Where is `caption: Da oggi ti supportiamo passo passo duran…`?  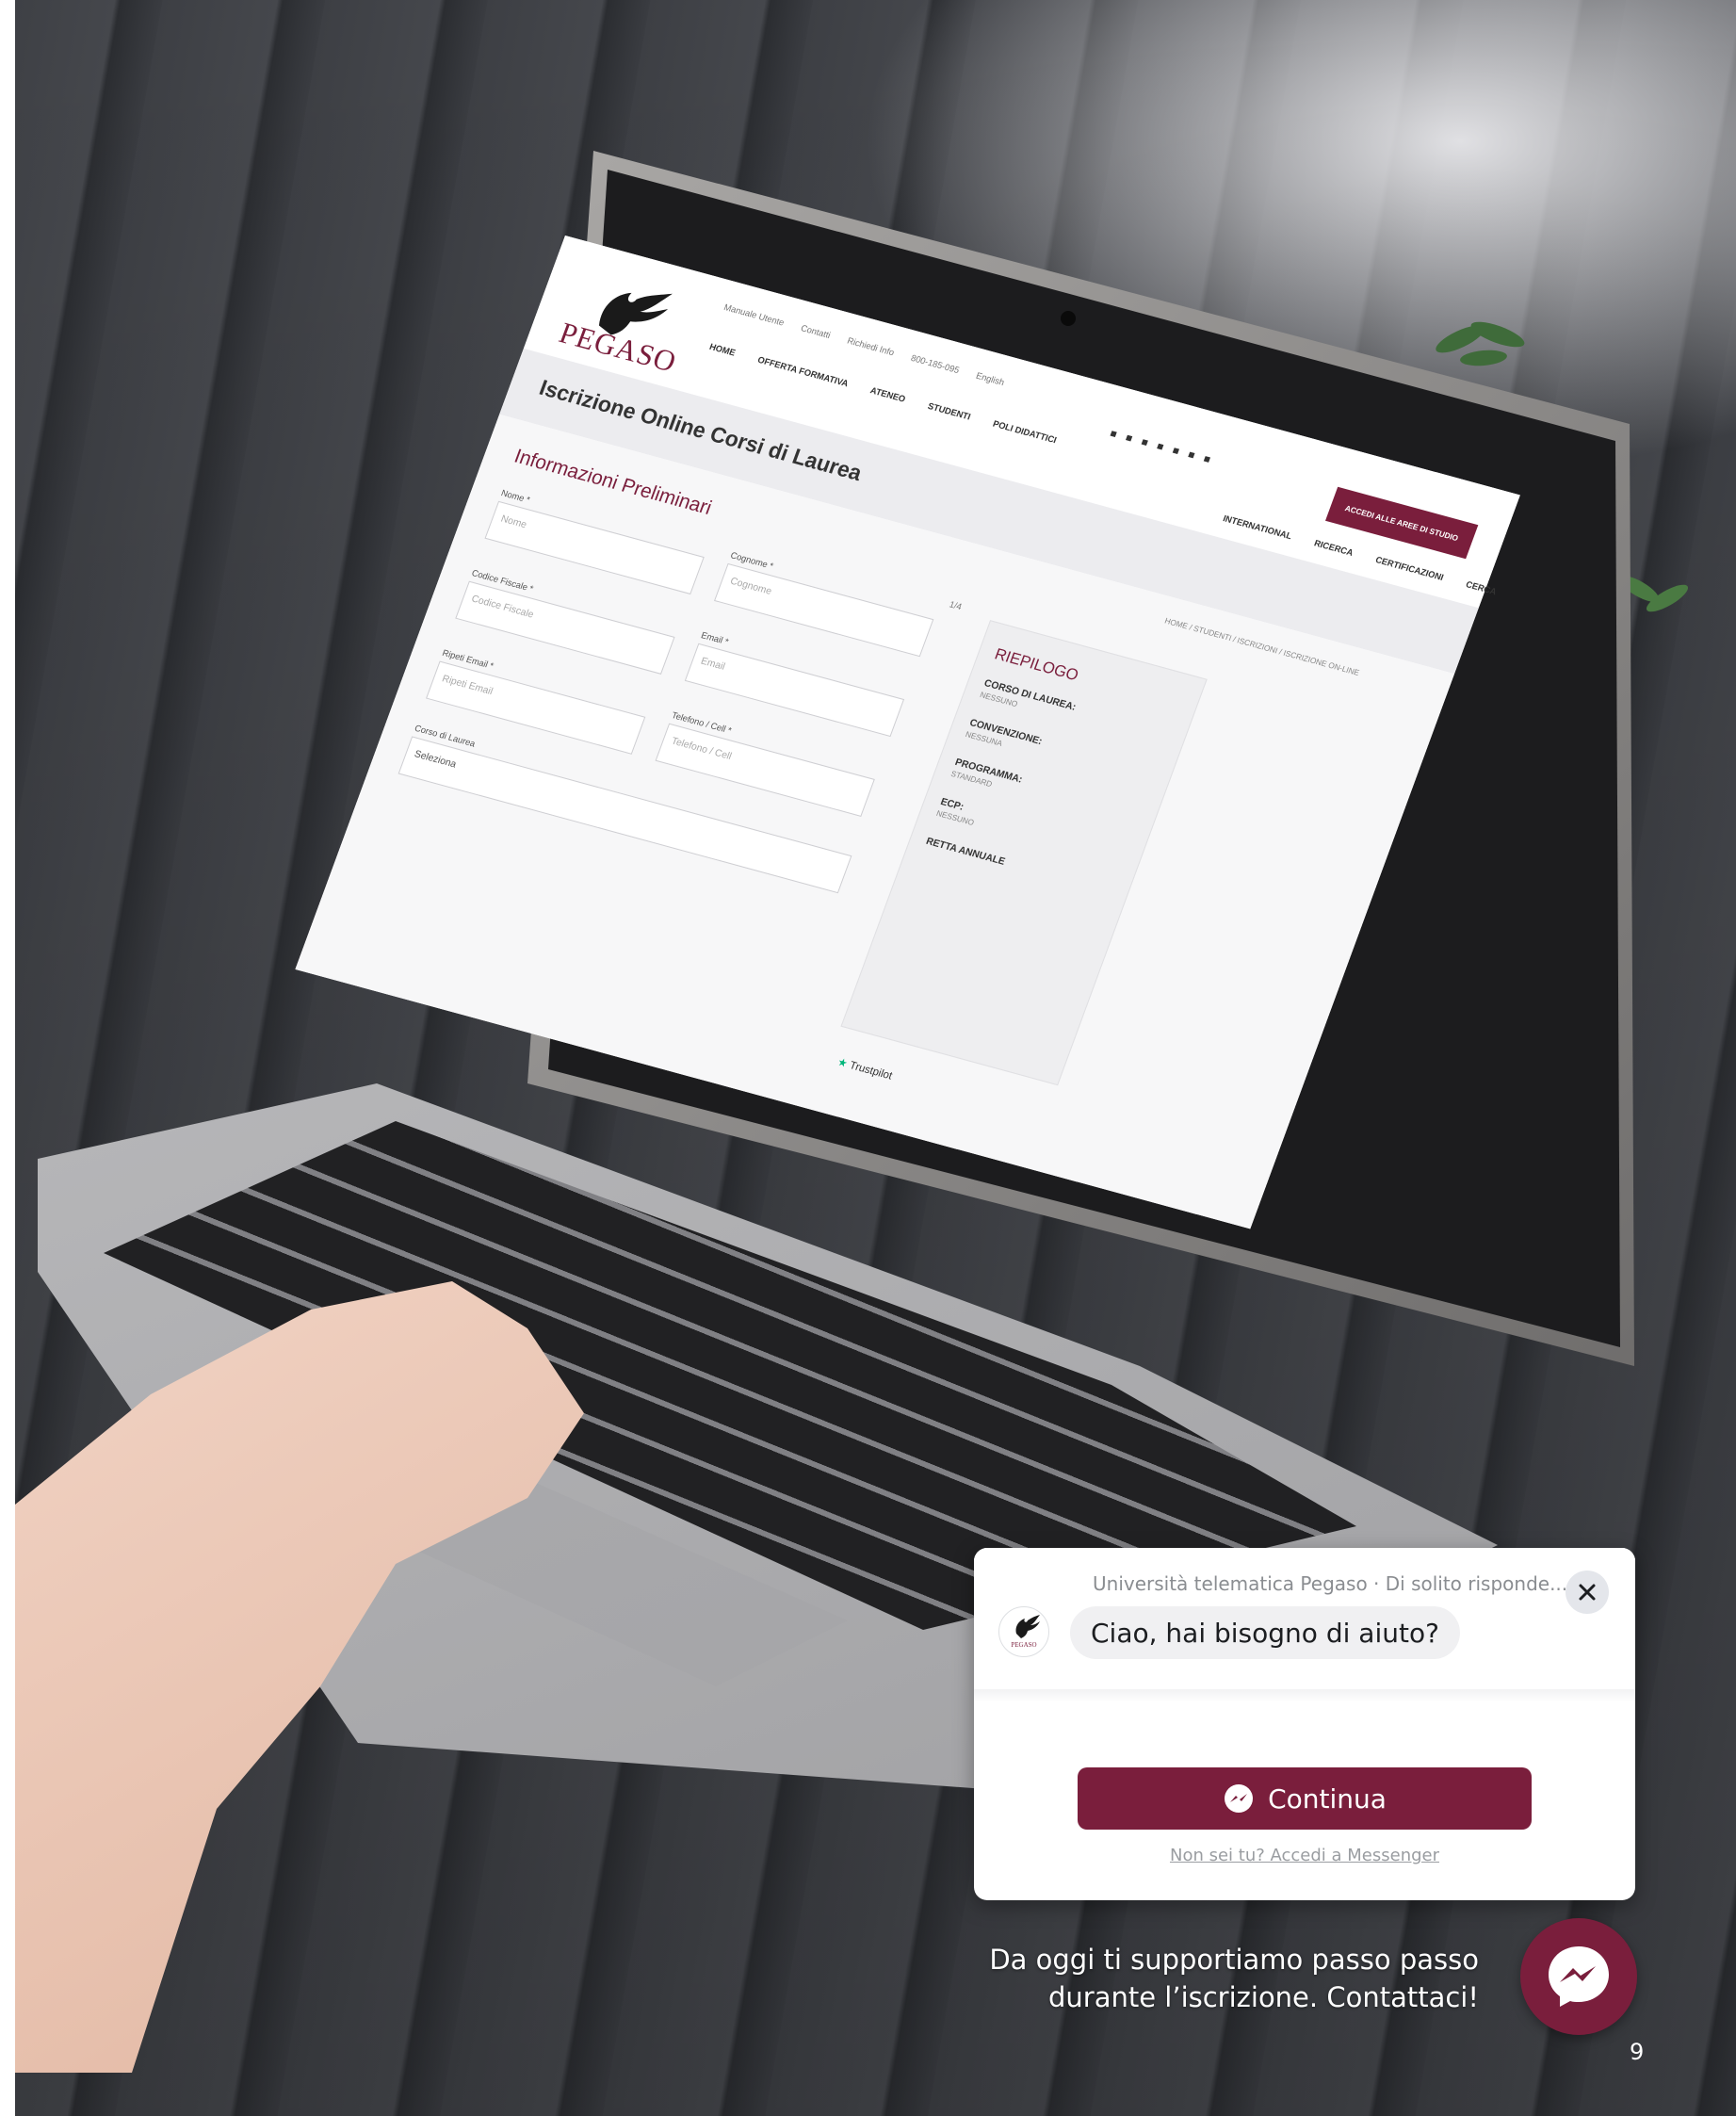
caption: Da oggi ti supportiamo passo passo duran… is located at coordinates (1201, 1978).